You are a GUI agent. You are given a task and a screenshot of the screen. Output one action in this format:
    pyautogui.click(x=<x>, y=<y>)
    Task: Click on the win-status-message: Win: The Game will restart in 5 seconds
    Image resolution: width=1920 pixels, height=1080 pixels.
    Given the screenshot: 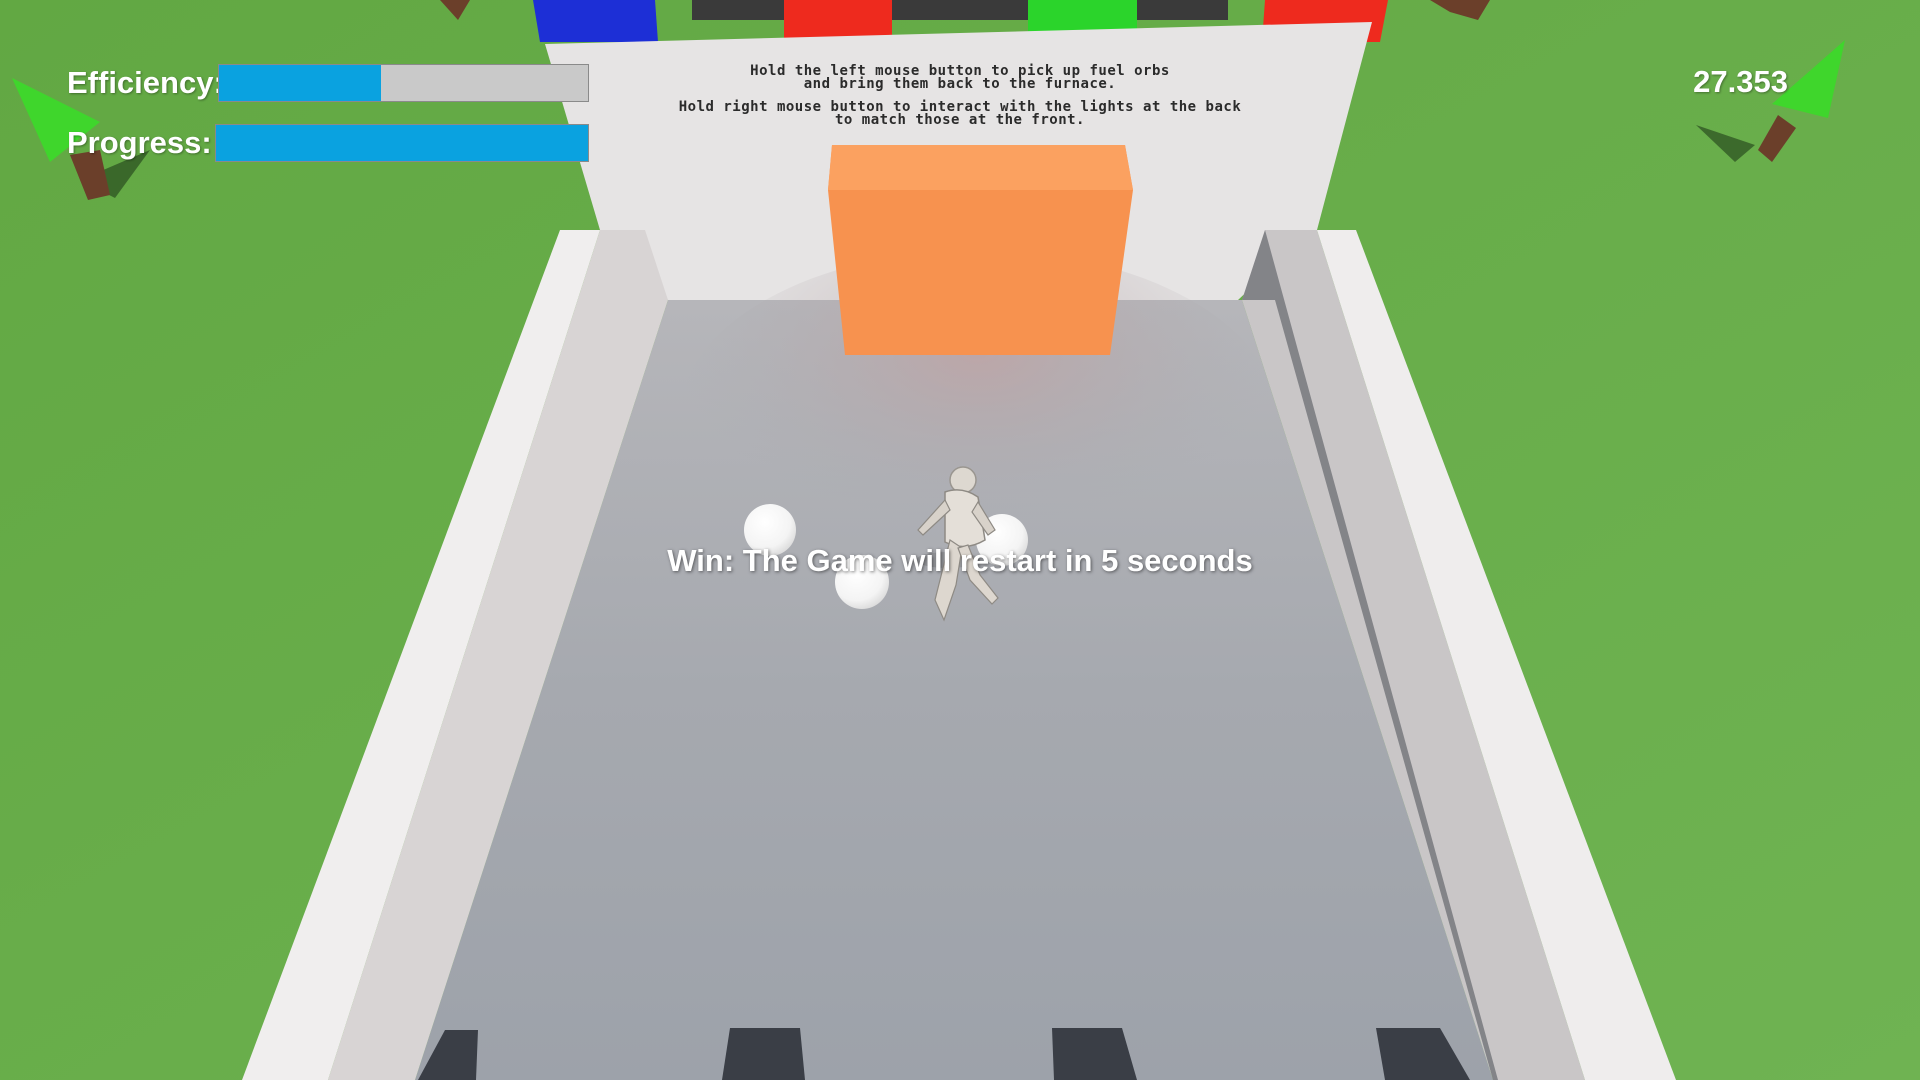 What is the action you would take?
    pyautogui.click(x=960, y=560)
    